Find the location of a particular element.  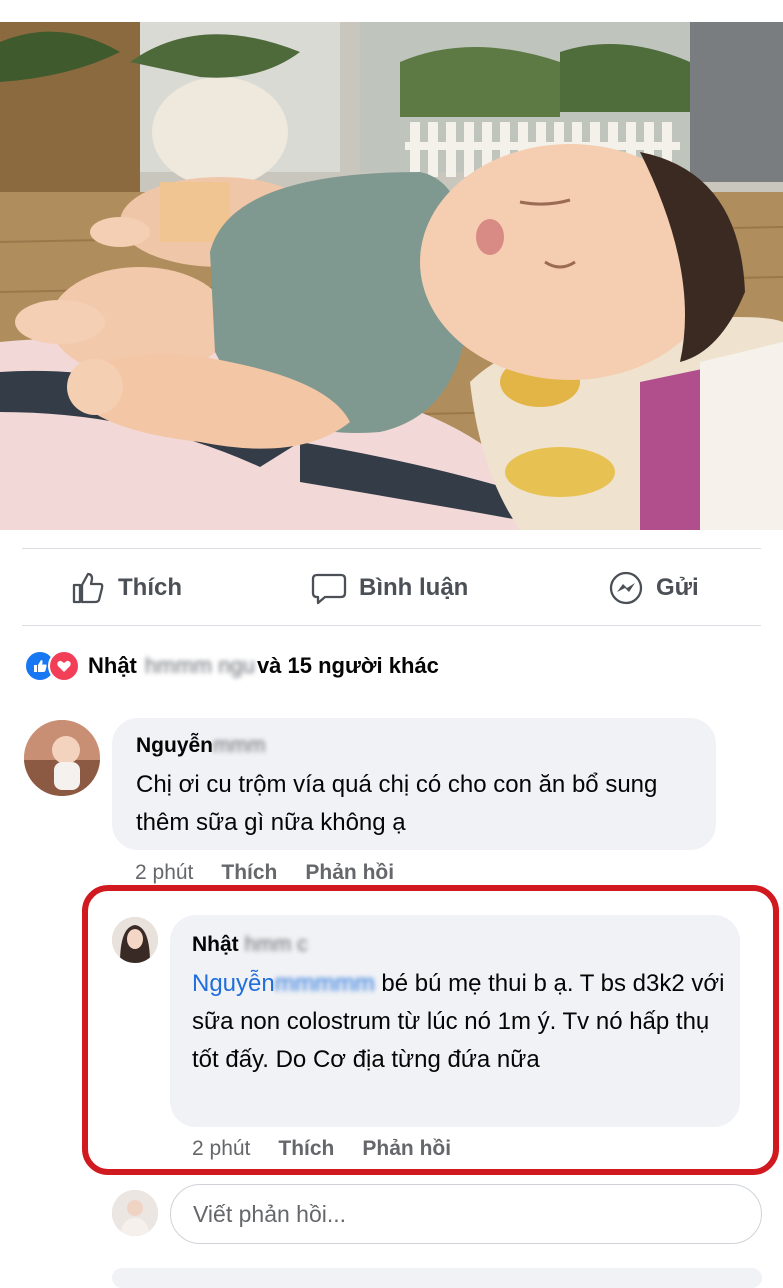

like-button: Thích is located at coordinates (126, 588).